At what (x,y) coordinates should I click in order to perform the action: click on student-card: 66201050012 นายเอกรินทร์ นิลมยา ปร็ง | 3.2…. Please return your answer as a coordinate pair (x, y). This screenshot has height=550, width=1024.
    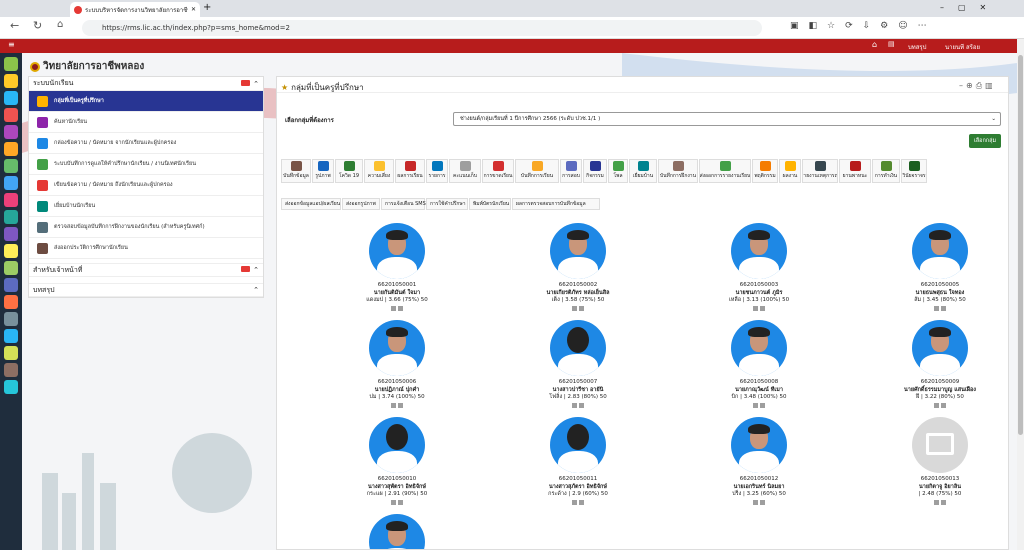
    Looking at the image, I should click on (759, 462).